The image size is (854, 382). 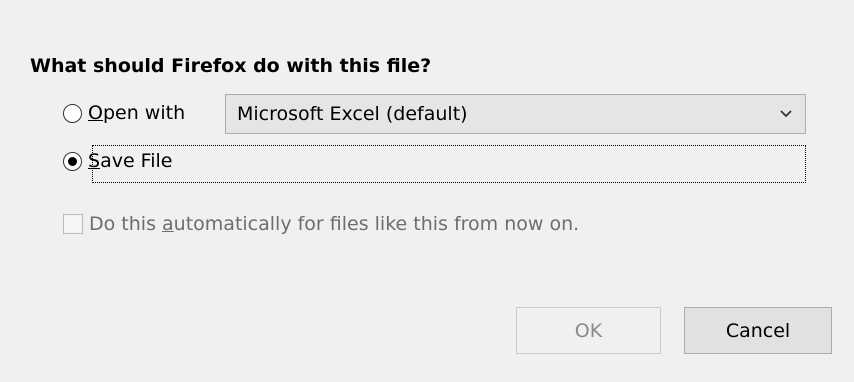 I want to click on open-with-label: Open with, so click(x=136, y=113).